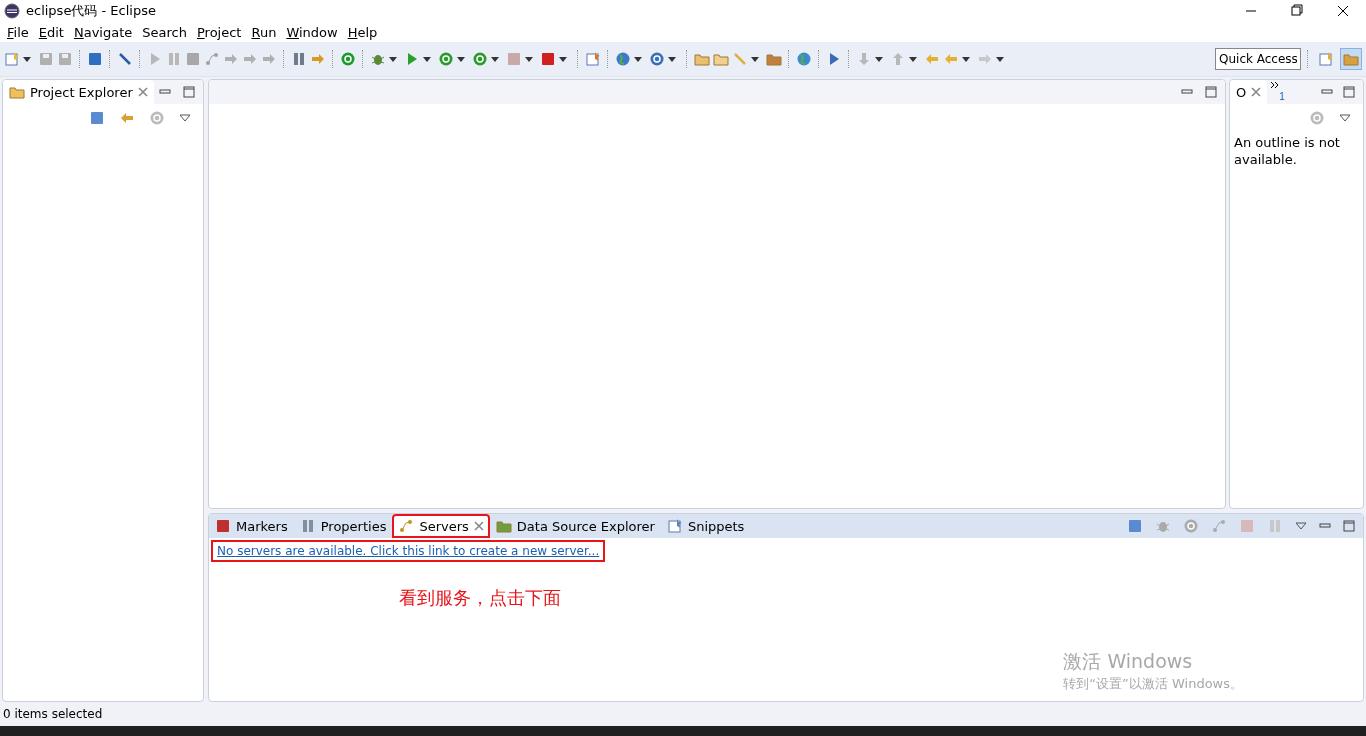 This screenshot has height=736, width=1366. What do you see at coordinates (262, 526) in the screenshot?
I see `tab-label: Markers` at bounding box center [262, 526].